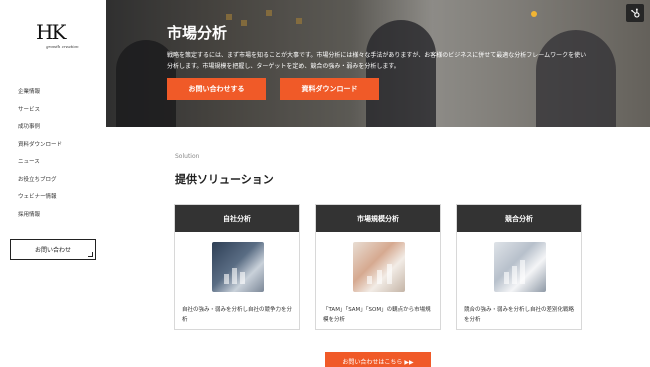  Describe the element at coordinates (329, 89) in the screenshot. I see `hero-download-button: 資料ダウンロード` at that location.